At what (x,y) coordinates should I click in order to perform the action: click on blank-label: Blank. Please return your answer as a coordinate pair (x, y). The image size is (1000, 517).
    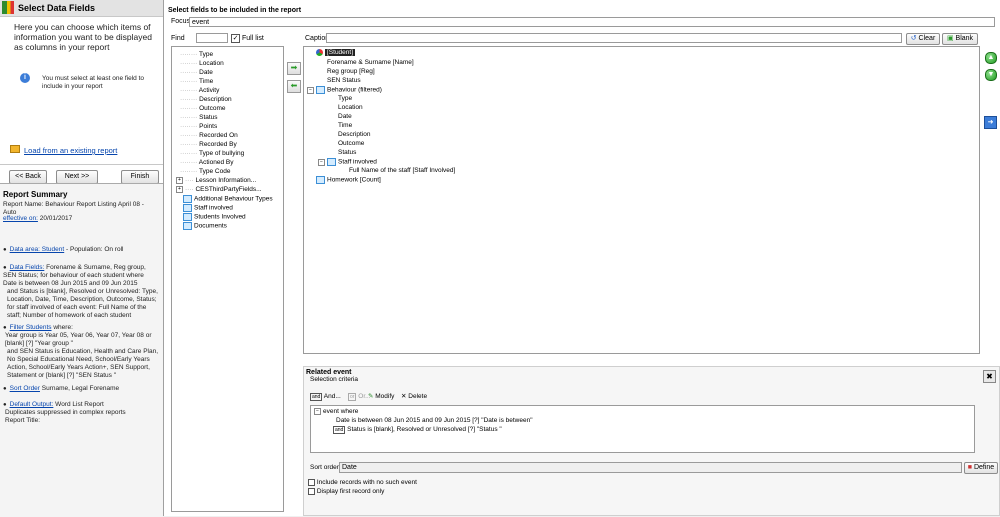
    Looking at the image, I should click on (964, 38).